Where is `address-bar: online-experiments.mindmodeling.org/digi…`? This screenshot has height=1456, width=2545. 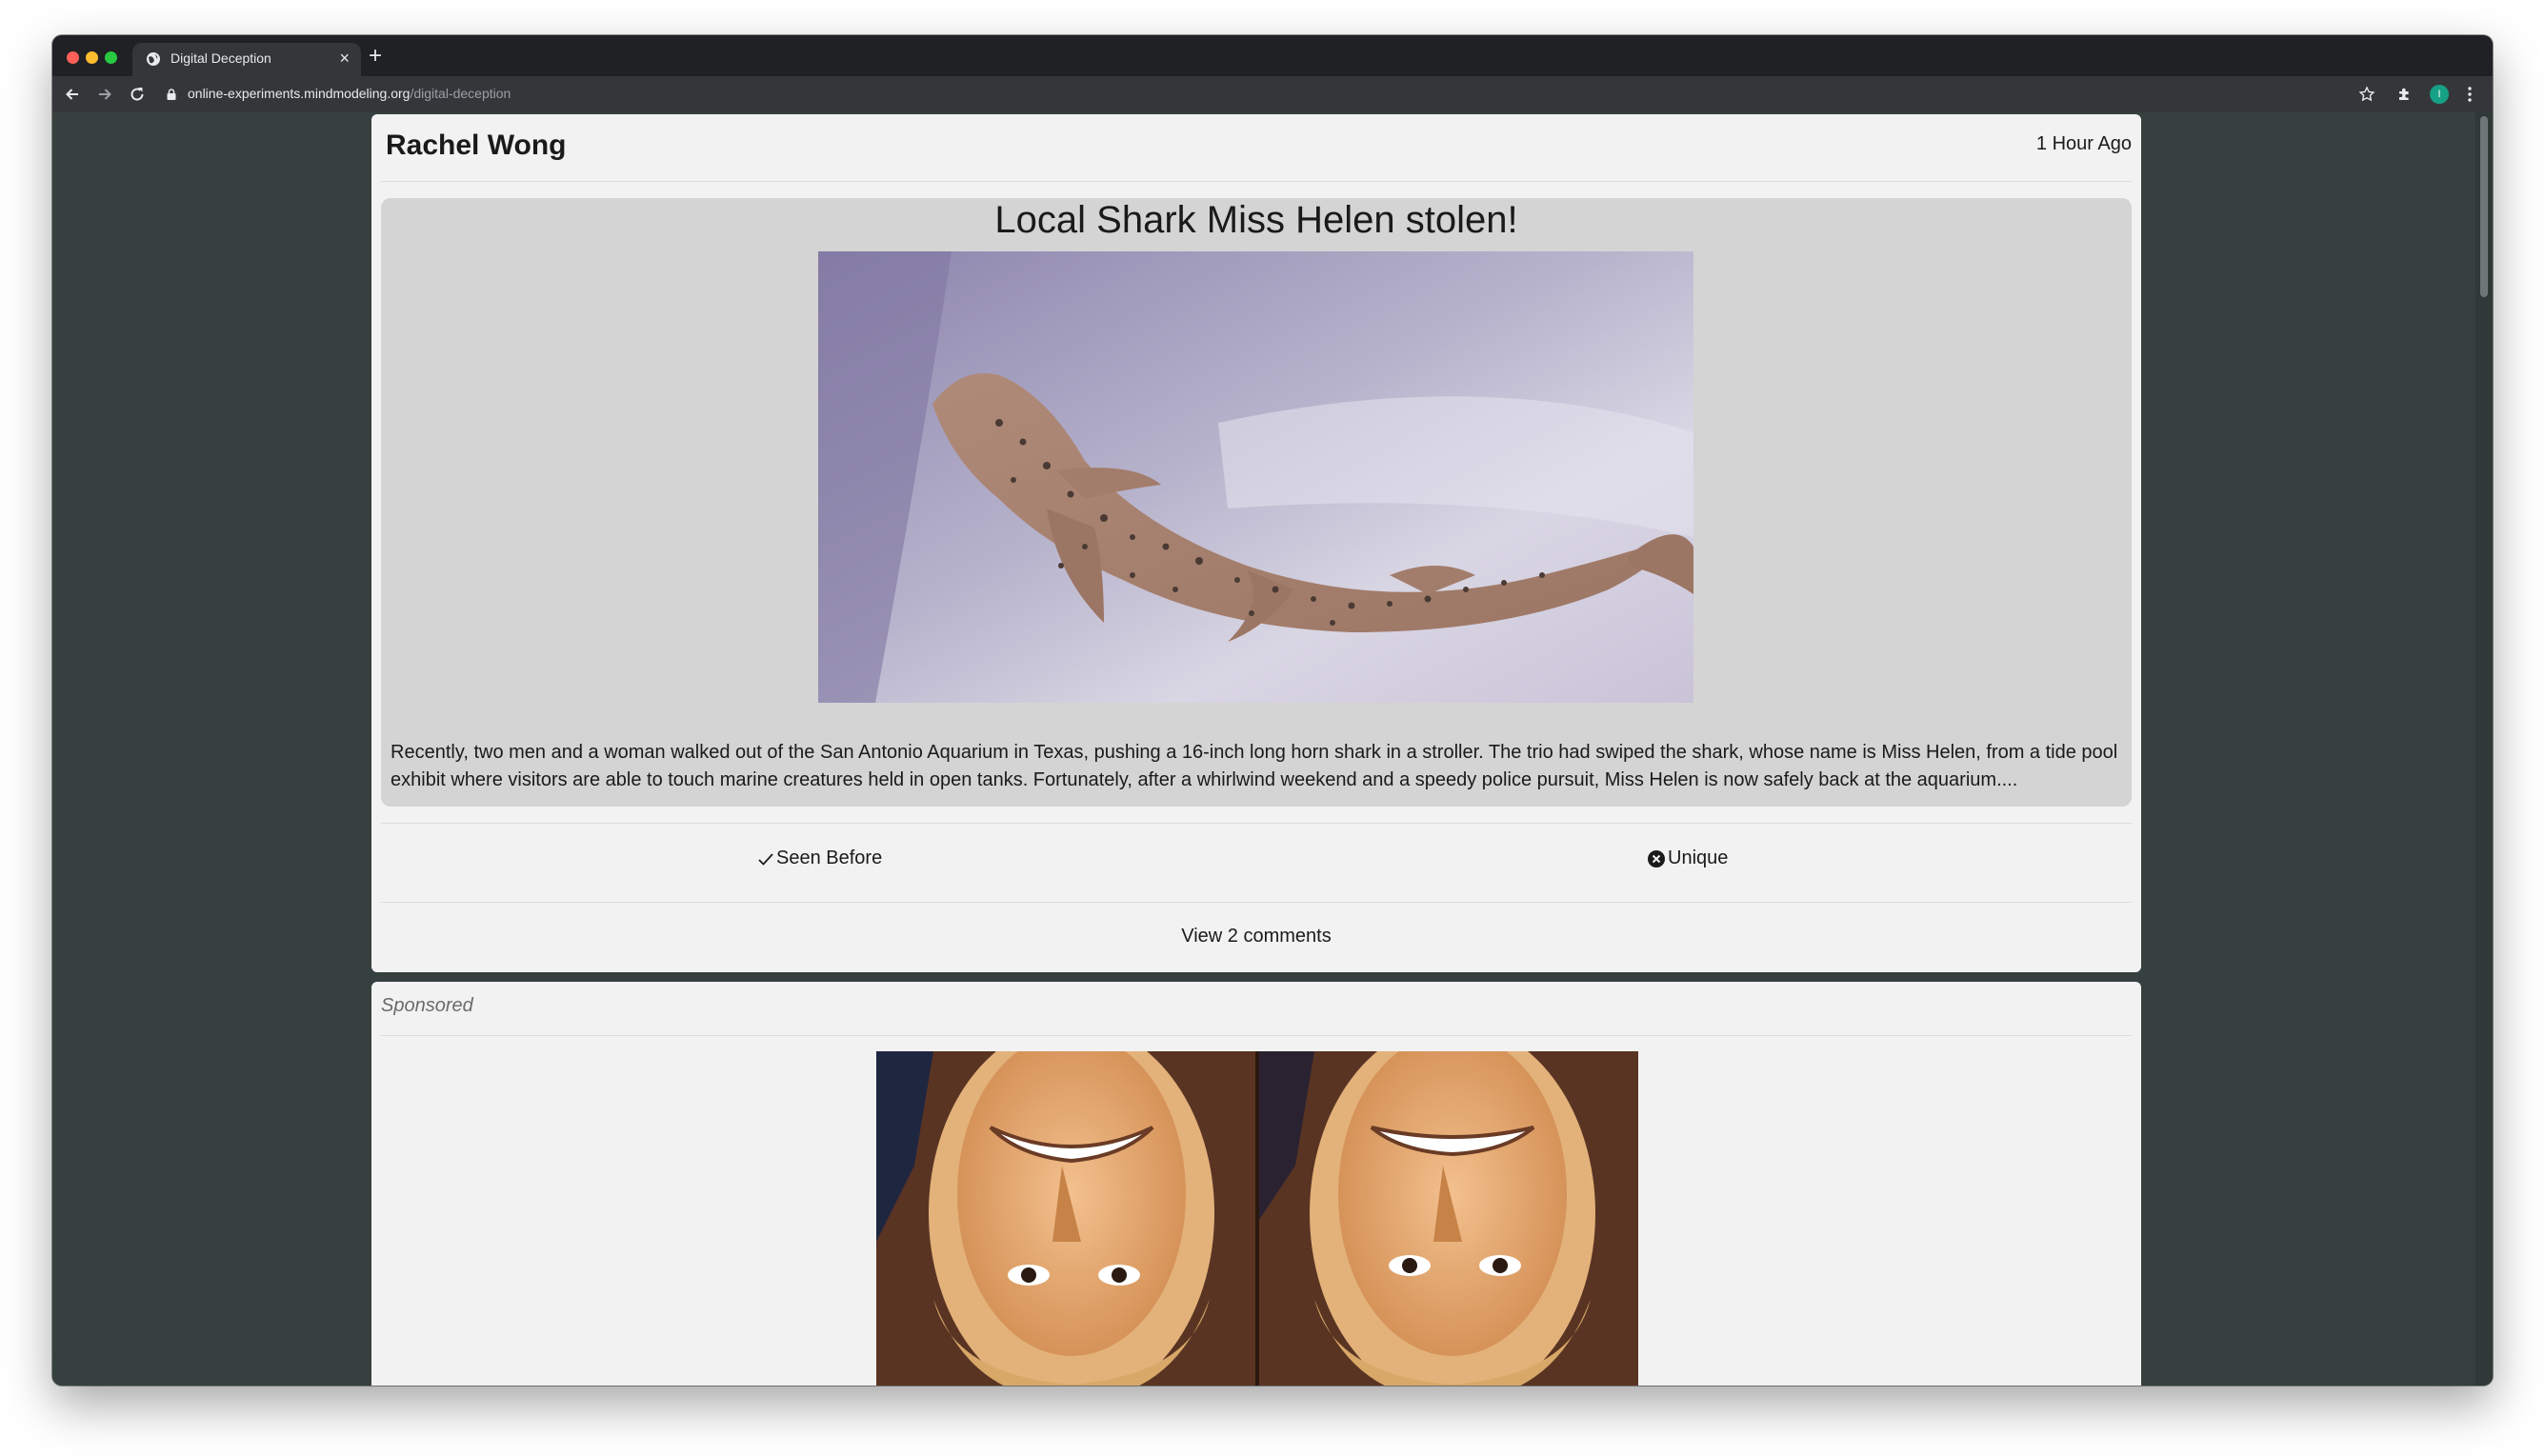 address-bar: online-experiments.mindmodeling.org/digi… is located at coordinates (349, 94).